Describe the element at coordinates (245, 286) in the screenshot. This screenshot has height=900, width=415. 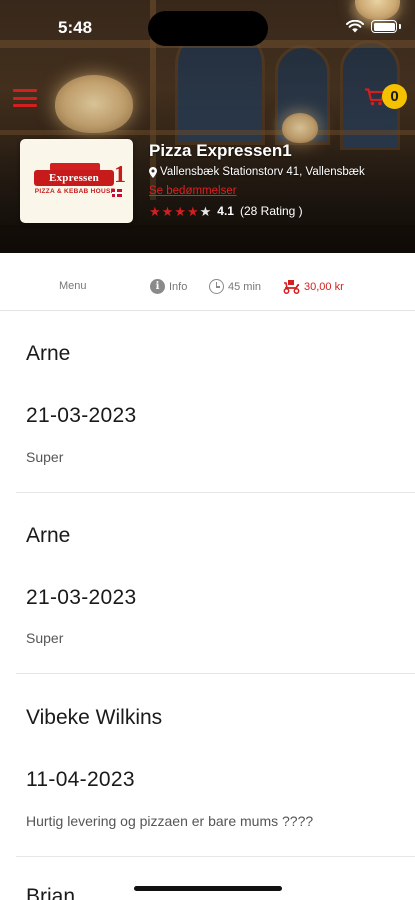
I see `delivery-time-label: 45 min` at that location.